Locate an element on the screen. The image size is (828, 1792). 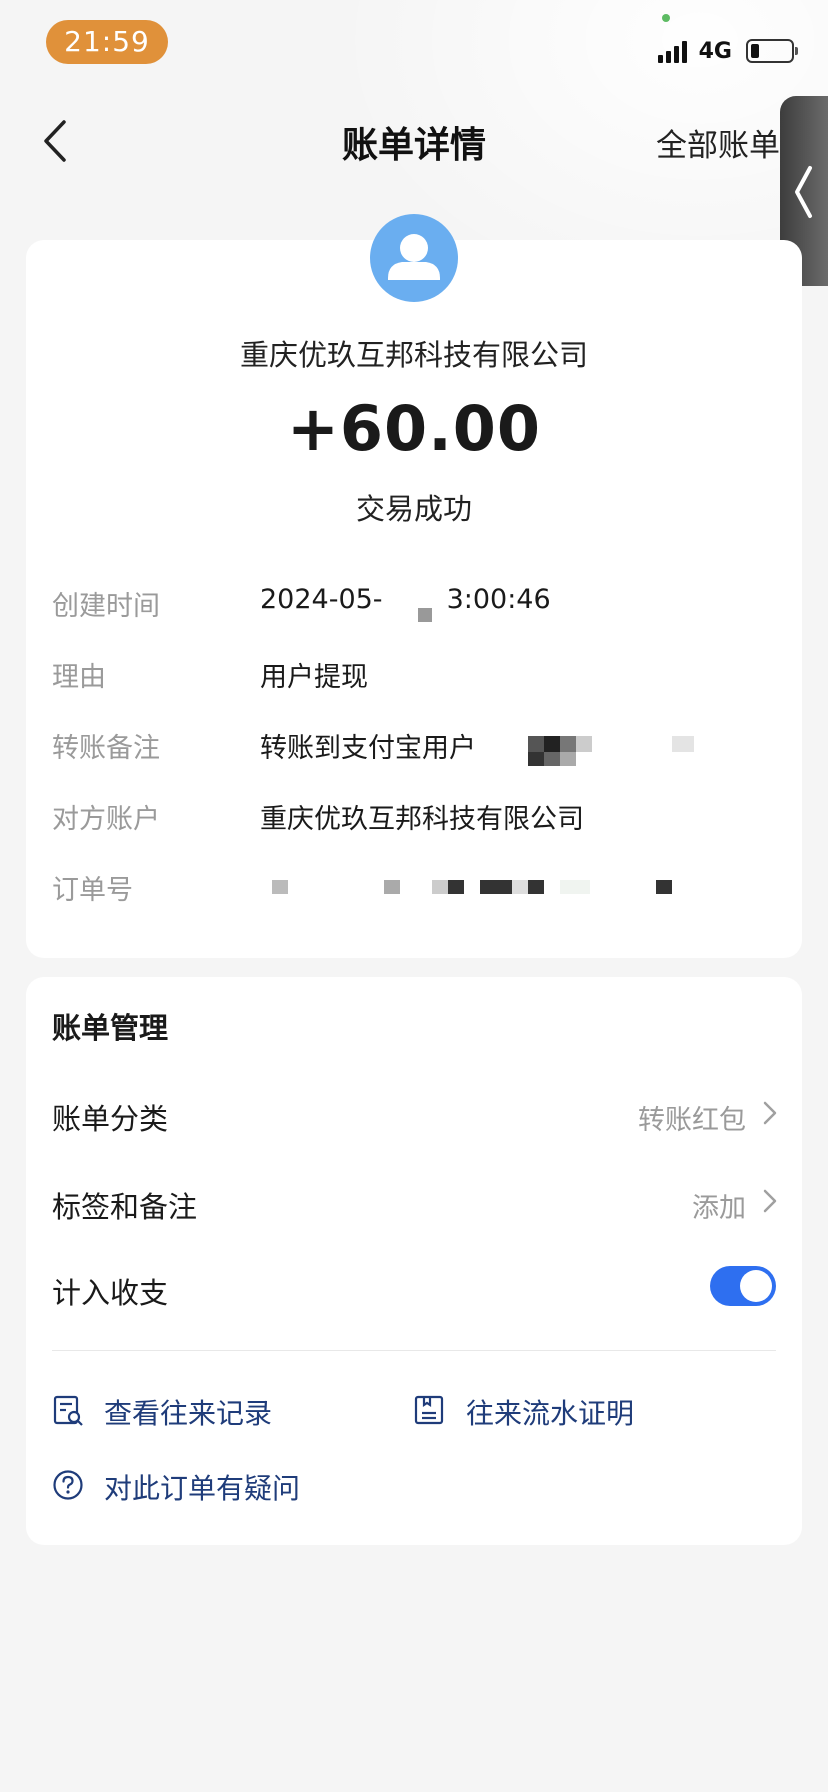
bill-category-value: 转账红包 is located at coordinates (692, 1117).